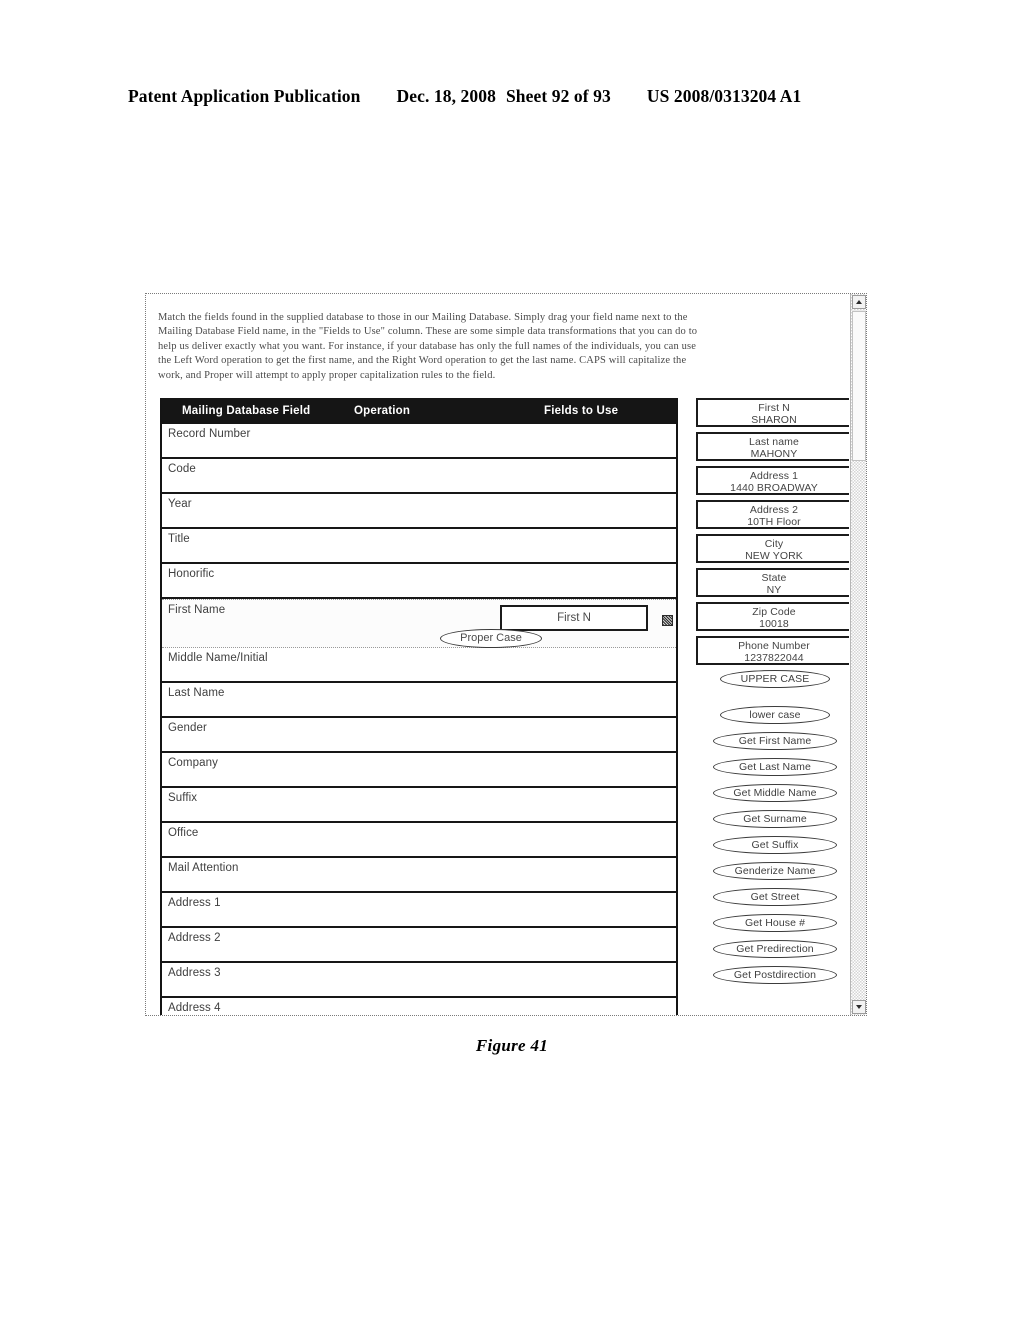 This screenshot has height=1320, width=1024. I want to click on mailing-database-field-label: Honorific, so click(191, 574).